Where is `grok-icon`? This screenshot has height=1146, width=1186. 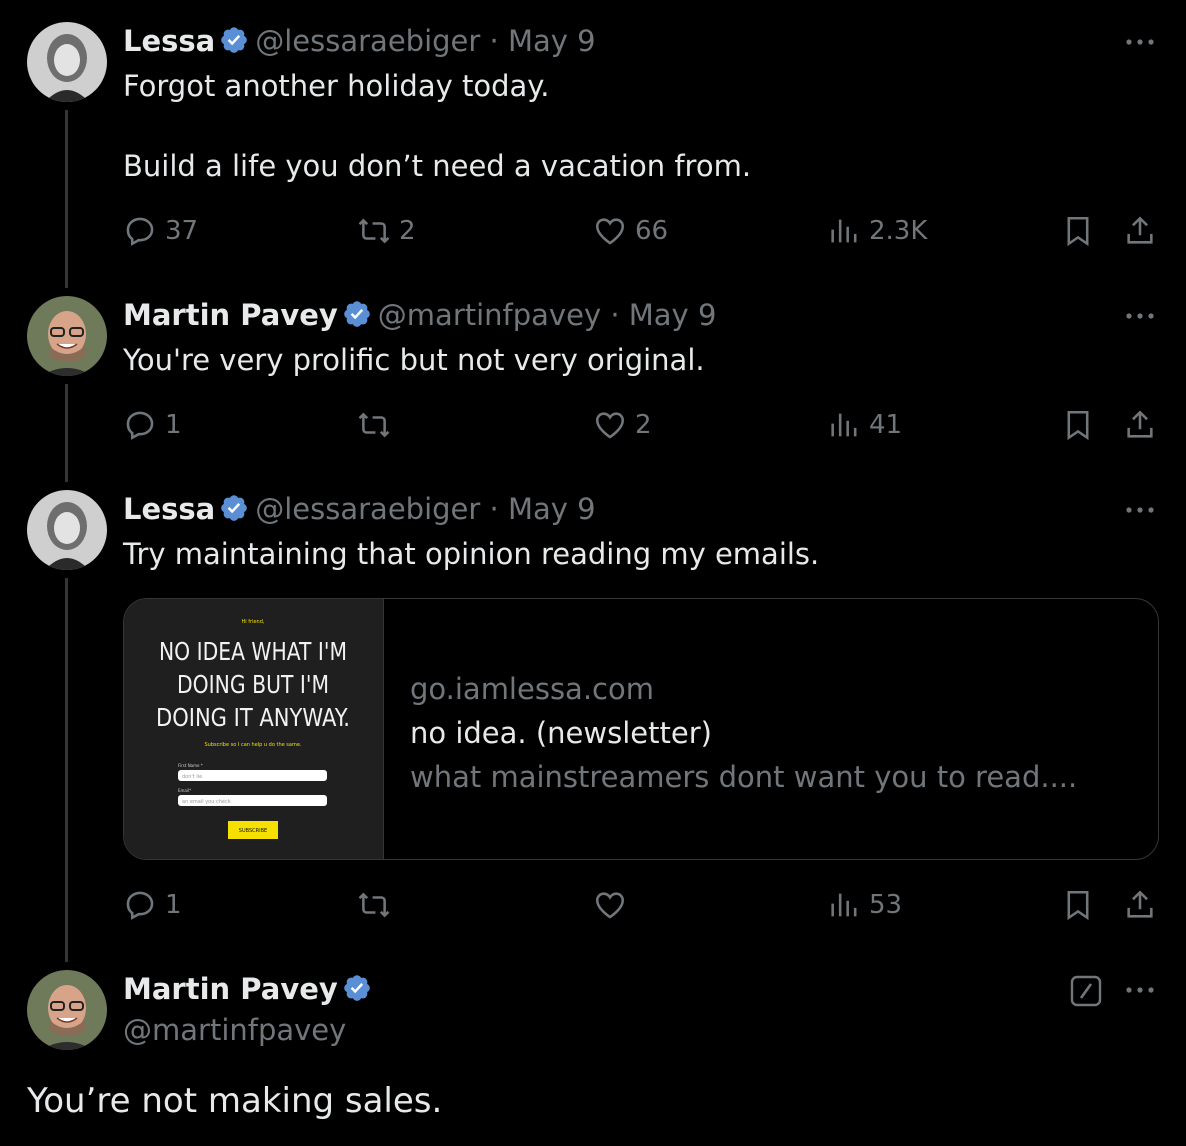
grok-icon is located at coordinates (1086, 991).